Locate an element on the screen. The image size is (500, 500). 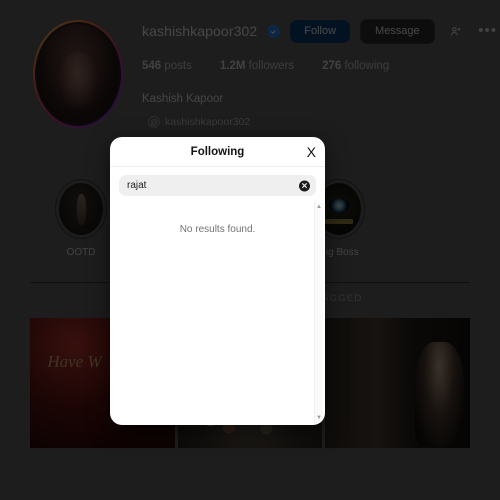
highlight-item-ootd: OOTD is located at coordinates (81, 218).